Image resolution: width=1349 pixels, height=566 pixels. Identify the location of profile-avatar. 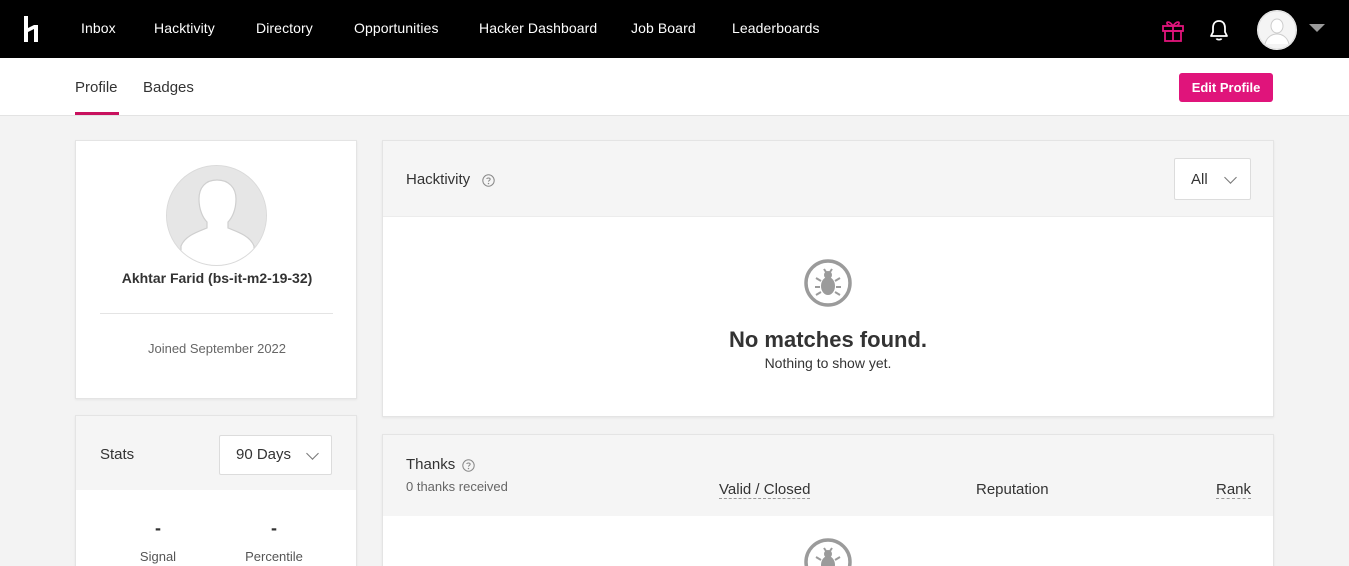
(216, 215).